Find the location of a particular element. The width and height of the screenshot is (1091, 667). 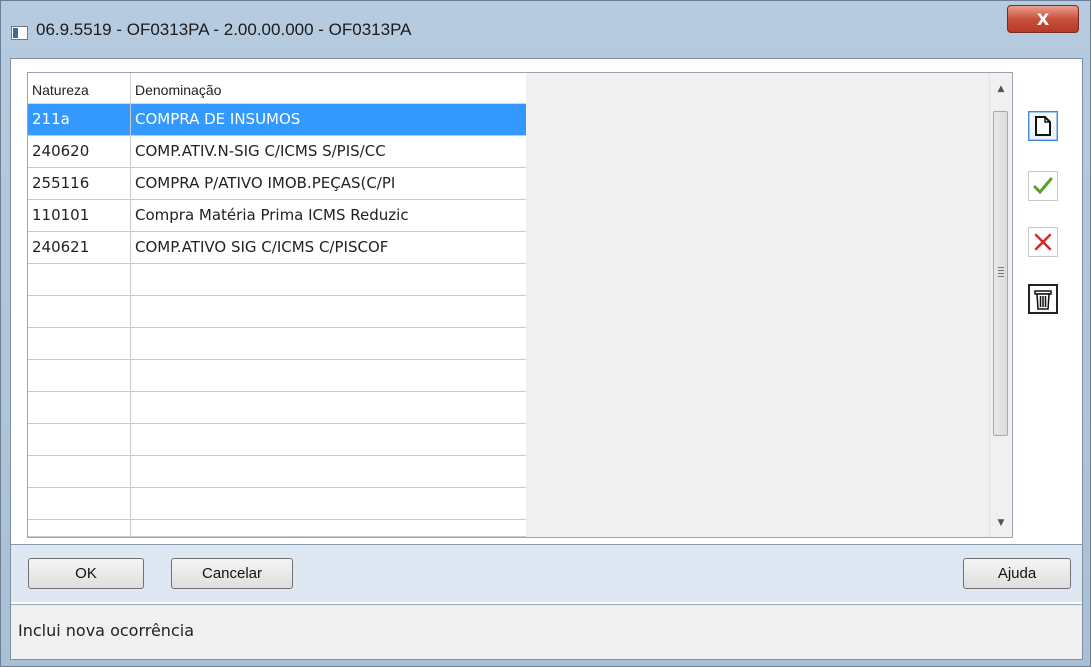

cell-denominacao: COMPRA DE INSUMOS is located at coordinates (218, 119).